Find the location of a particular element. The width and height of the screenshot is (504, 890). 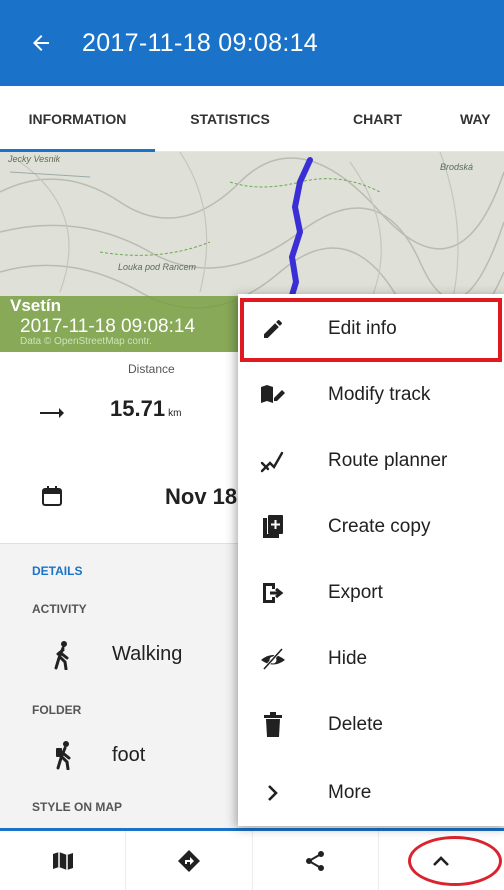

menu-item-label: Modify track is located at coordinates (379, 394).